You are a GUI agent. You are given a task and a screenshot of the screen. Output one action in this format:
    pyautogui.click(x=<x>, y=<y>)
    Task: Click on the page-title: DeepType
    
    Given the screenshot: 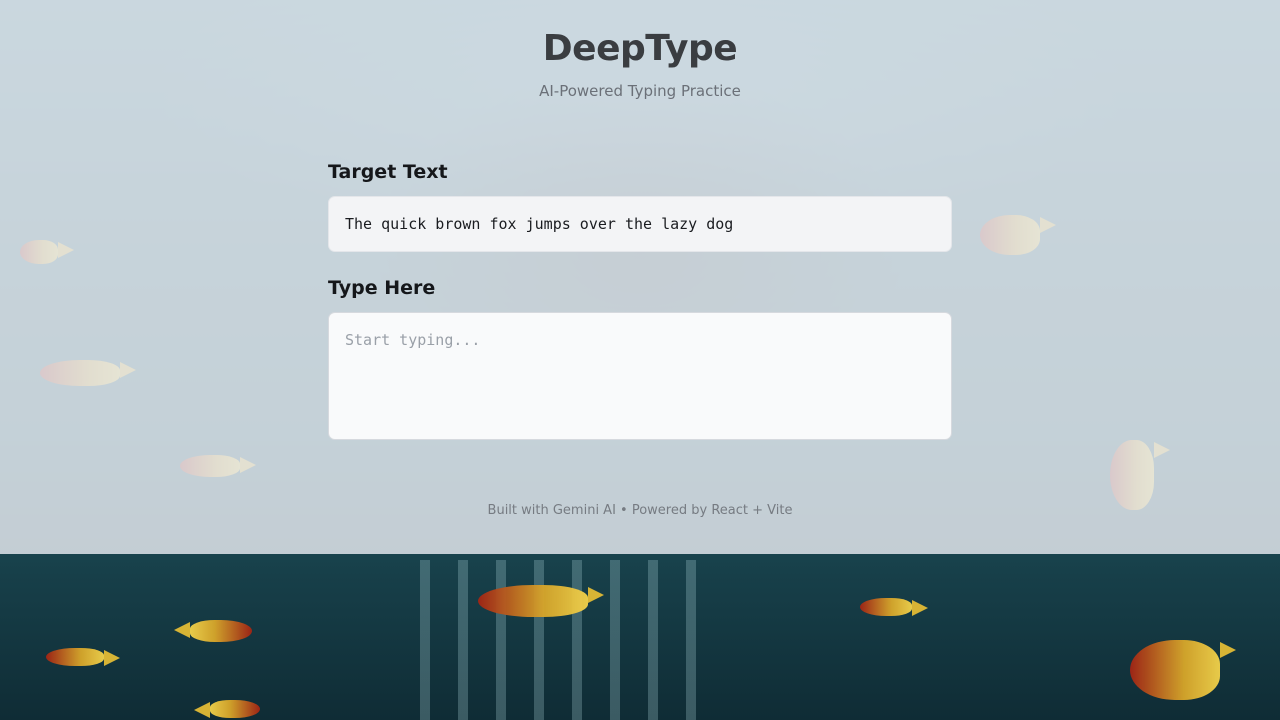 What is the action you would take?
    pyautogui.click(x=640, y=48)
    